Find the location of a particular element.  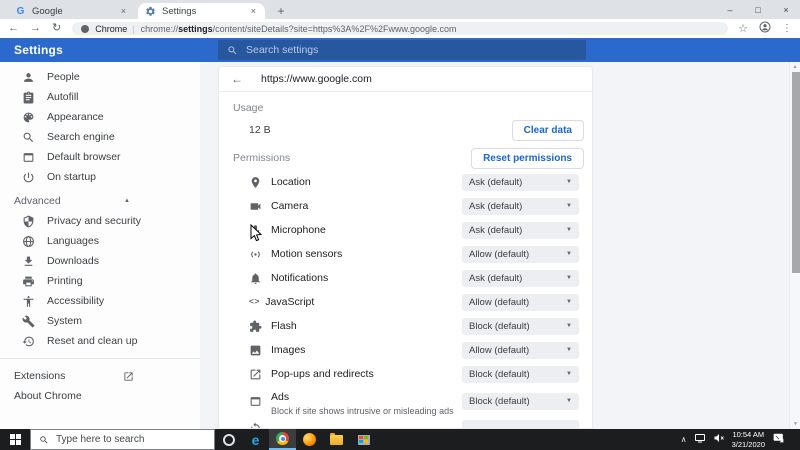

camera-permission-select: Ask (default) ▼ is located at coordinates (520, 206).